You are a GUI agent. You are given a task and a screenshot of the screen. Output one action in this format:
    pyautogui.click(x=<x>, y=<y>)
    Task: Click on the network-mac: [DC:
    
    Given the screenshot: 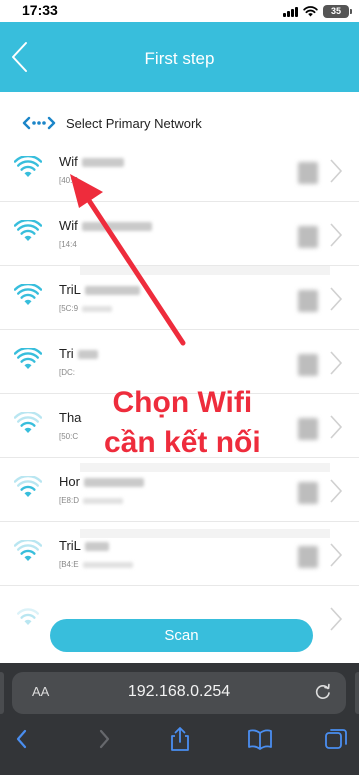 What is the action you would take?
    pyautogui.click(x=67, y=372)
    